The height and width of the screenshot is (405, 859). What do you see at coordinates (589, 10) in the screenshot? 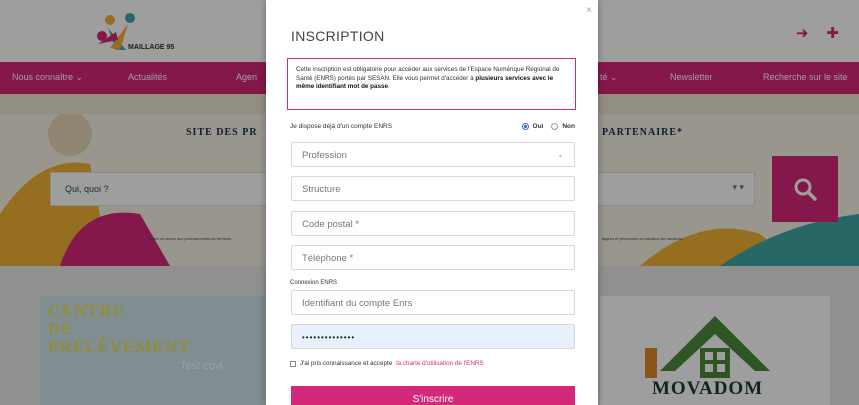
I see `close-icon: ×` at bounding box center [589, 10].